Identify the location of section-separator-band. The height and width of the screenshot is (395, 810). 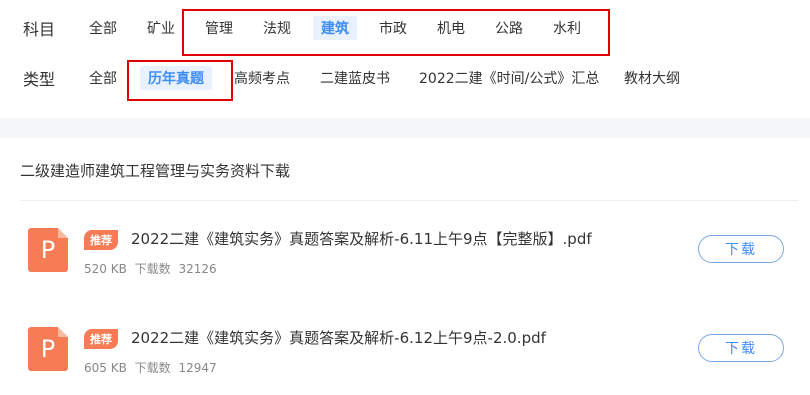
(405, 128).